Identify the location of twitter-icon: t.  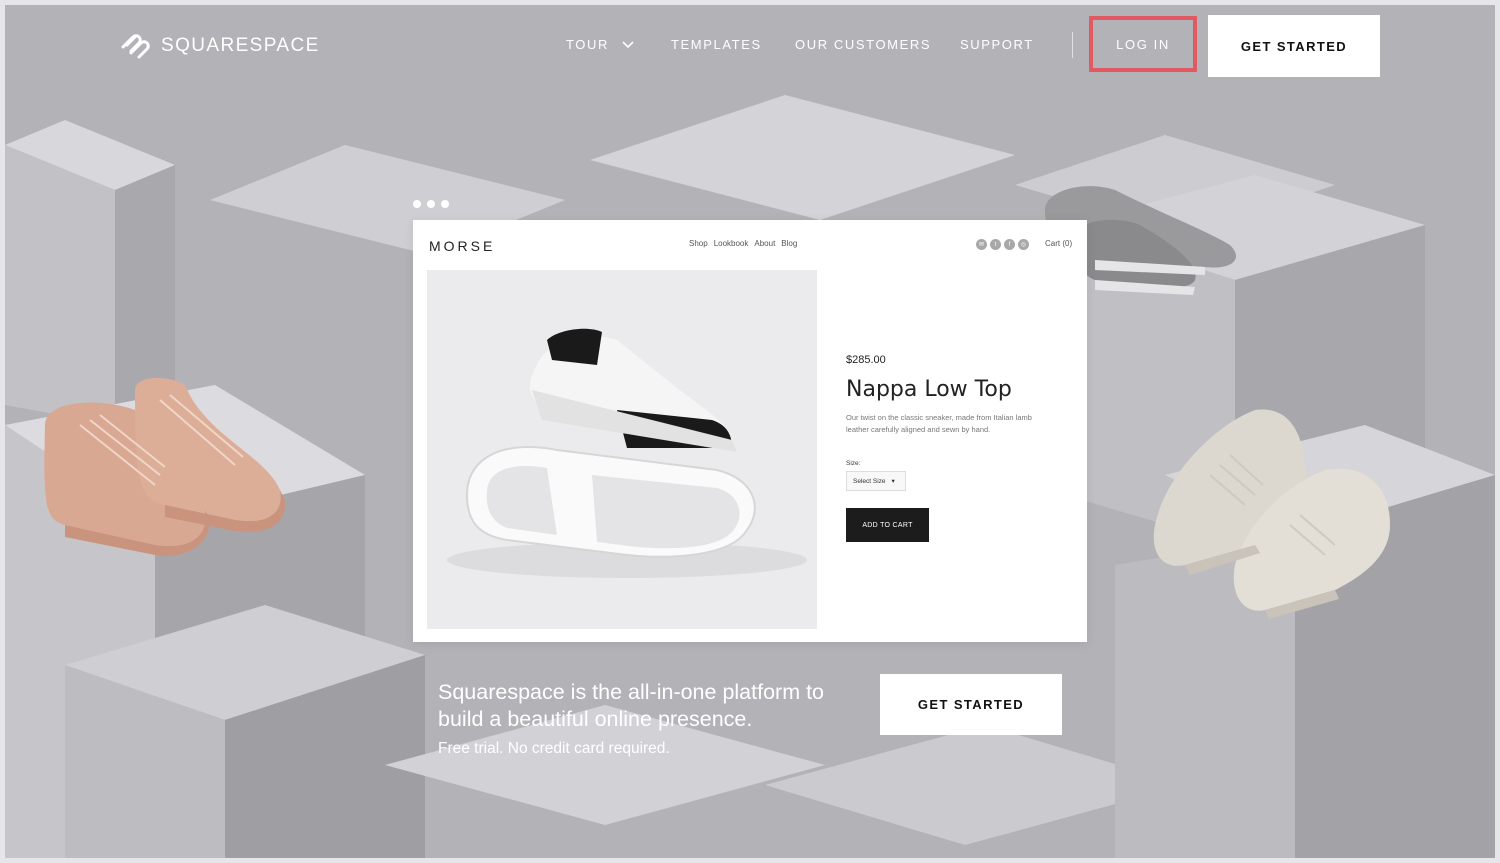
(995, 244).